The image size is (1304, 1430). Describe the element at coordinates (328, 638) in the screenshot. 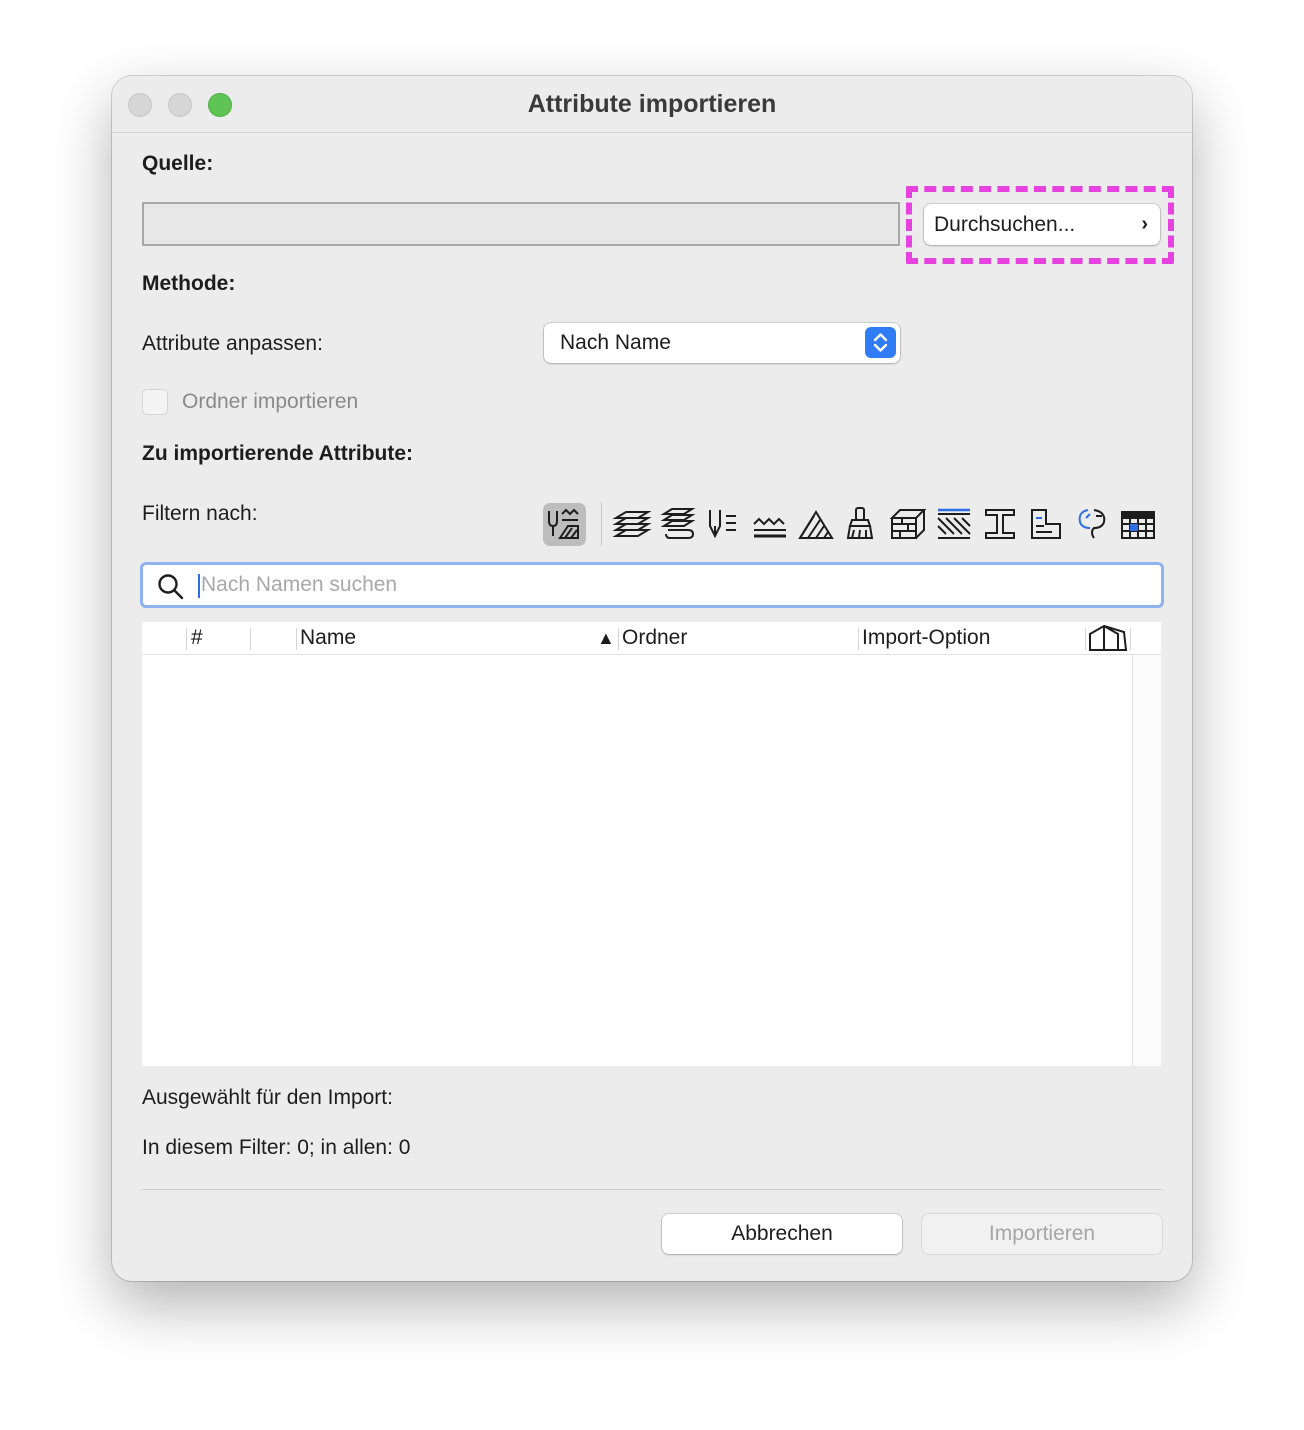

I see `column-name: Name` at that location.